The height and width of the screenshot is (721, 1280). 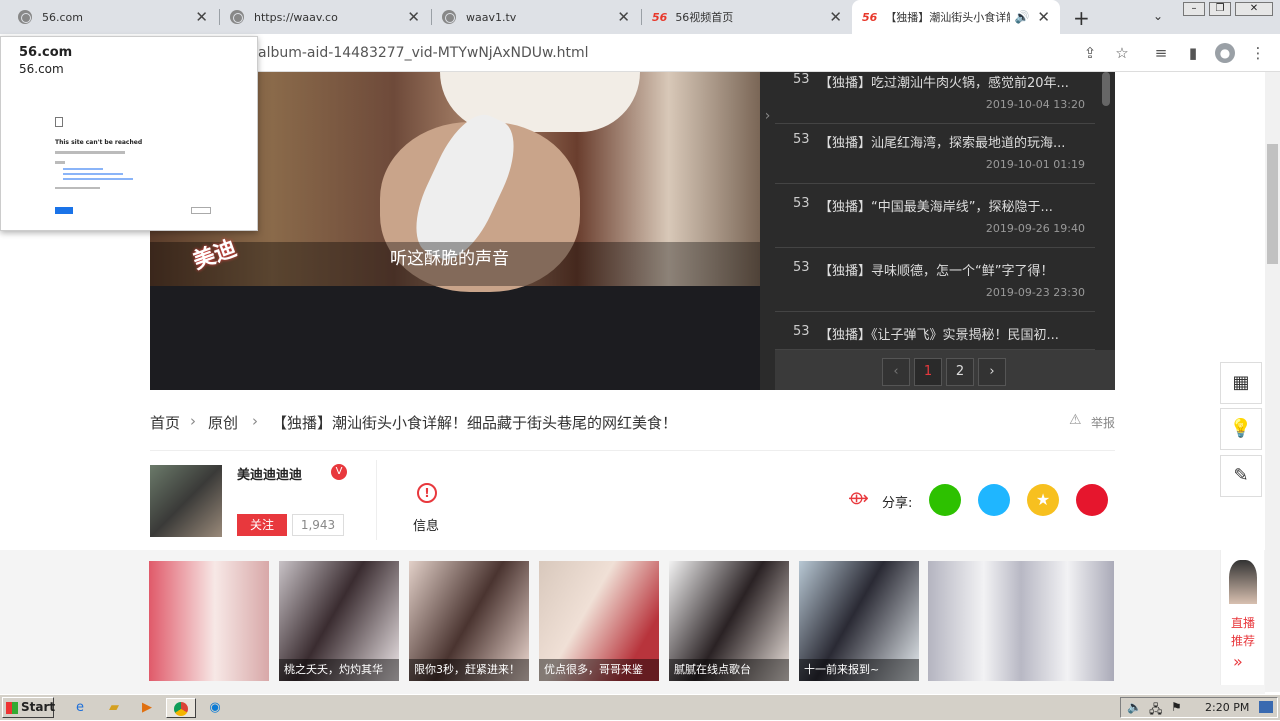 What do you see at coordinates (475, 423) in the screenshot?
I see `video-title: 【独播】潮汕街头小食详解！细品藏于街头巷尾的网红美食！` at bounding box center [475, 423].